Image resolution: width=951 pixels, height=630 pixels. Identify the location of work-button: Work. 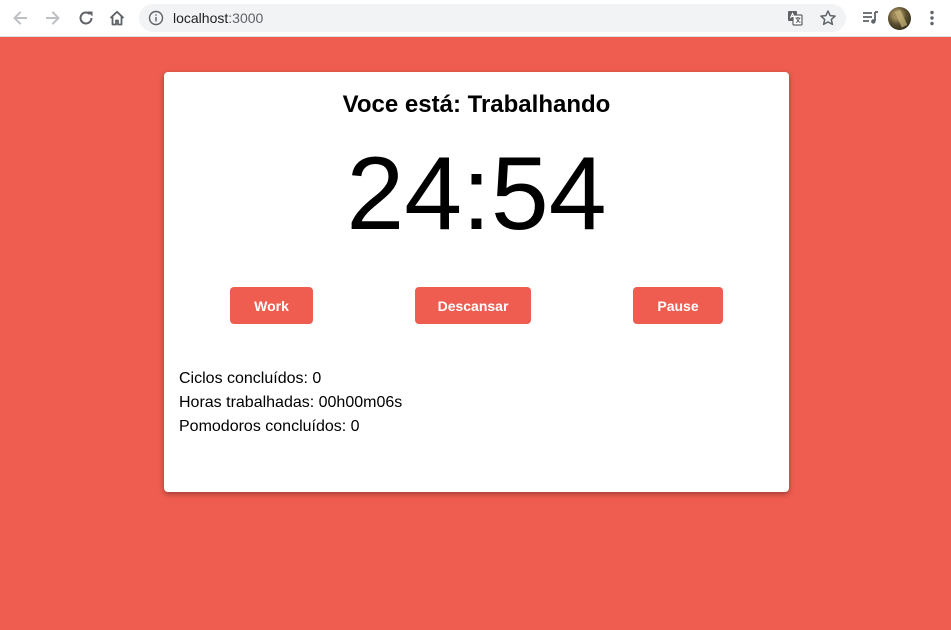
(271, 305).